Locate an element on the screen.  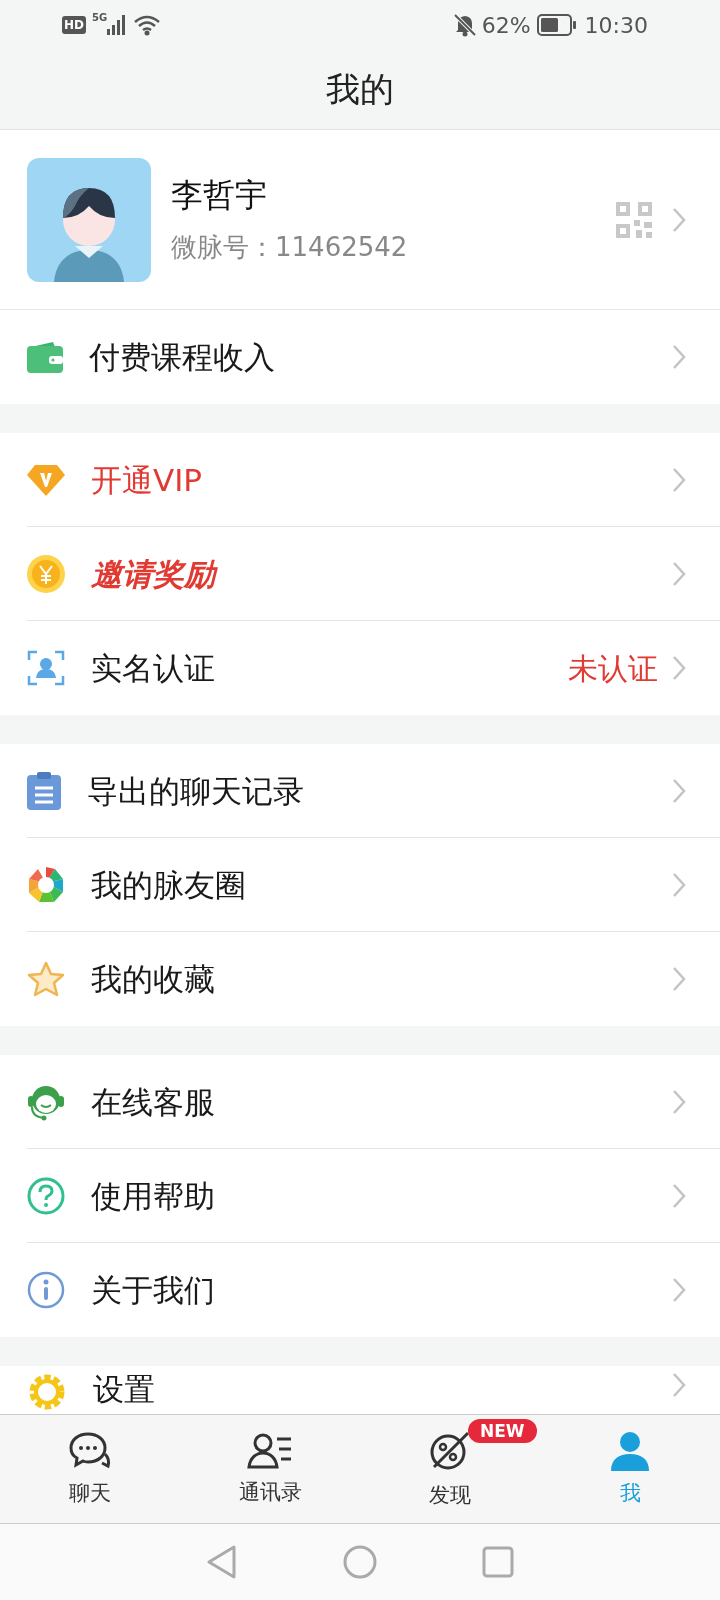
menu-item: 使用帮助 is located at coordinates (360, 1196).